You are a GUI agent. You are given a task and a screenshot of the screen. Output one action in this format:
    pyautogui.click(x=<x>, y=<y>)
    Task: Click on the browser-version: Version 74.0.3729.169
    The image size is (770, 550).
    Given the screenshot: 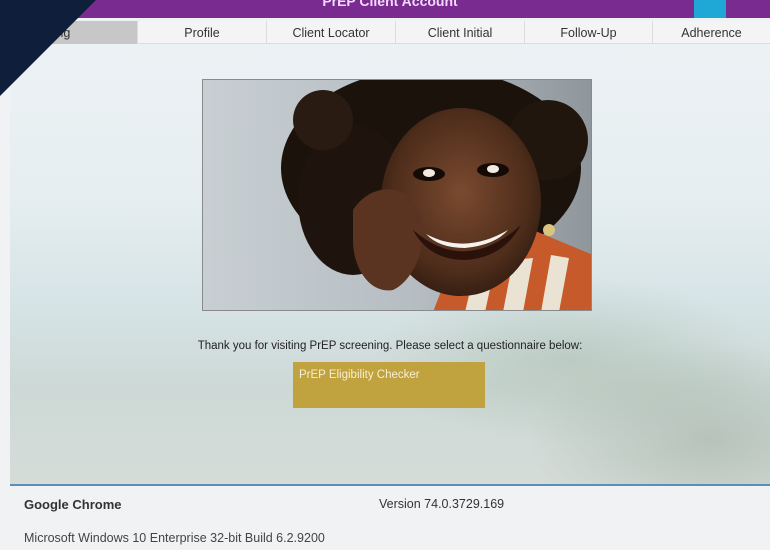 What is the action you would take?
    pyautogui.click(x=442, y=504)
    